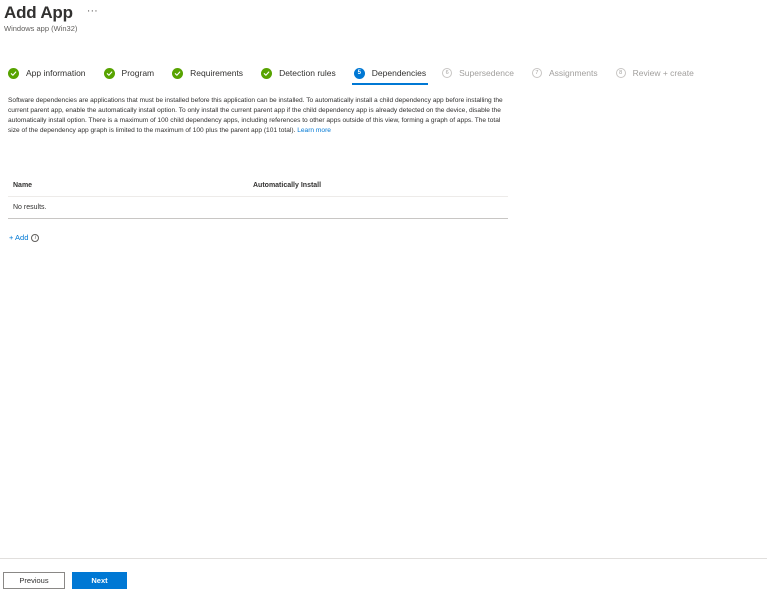 The image size is (767, 596). I want to click on previous-button: Previous, so click(34, 580).